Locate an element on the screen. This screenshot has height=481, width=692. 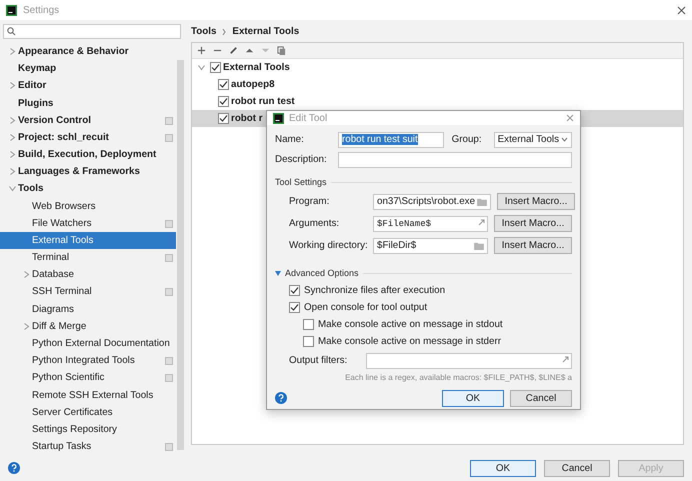
field-label: Description: is located at coordinates (301, 159).